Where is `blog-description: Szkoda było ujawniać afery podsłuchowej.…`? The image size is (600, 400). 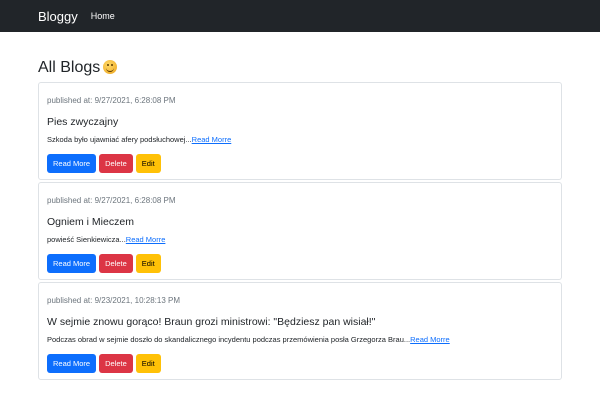 blog-description: Szkoda było ujawniać afery podsłuchowej.… is located at coordinates (139, 139).